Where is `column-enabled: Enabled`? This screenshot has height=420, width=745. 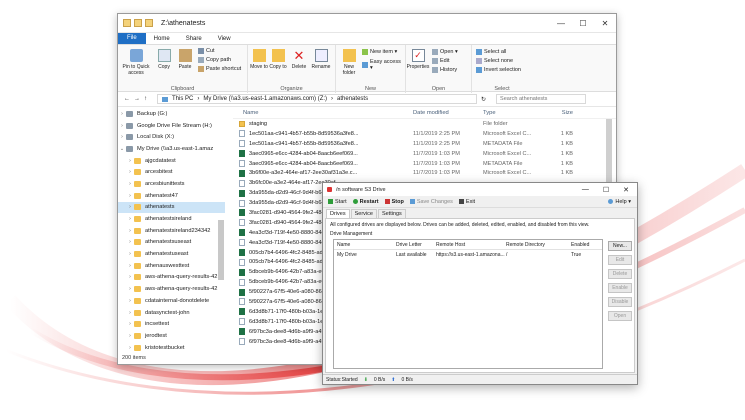
column-enabled: Enabled is located at coordinates (586, 245).